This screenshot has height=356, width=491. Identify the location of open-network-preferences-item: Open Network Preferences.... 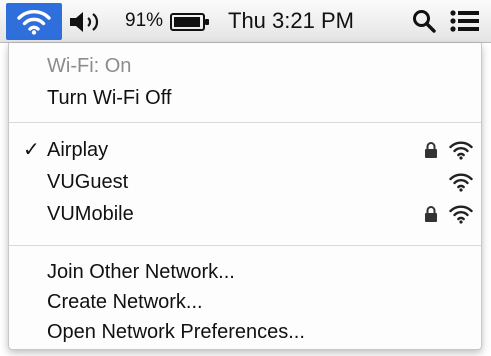
(245, 332).